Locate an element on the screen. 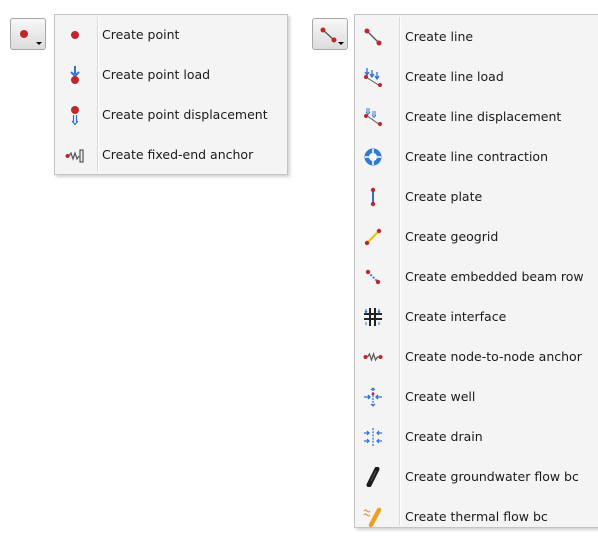  menu-item-create-geogrid: Create geogrid is located at coordinates (476, 237).